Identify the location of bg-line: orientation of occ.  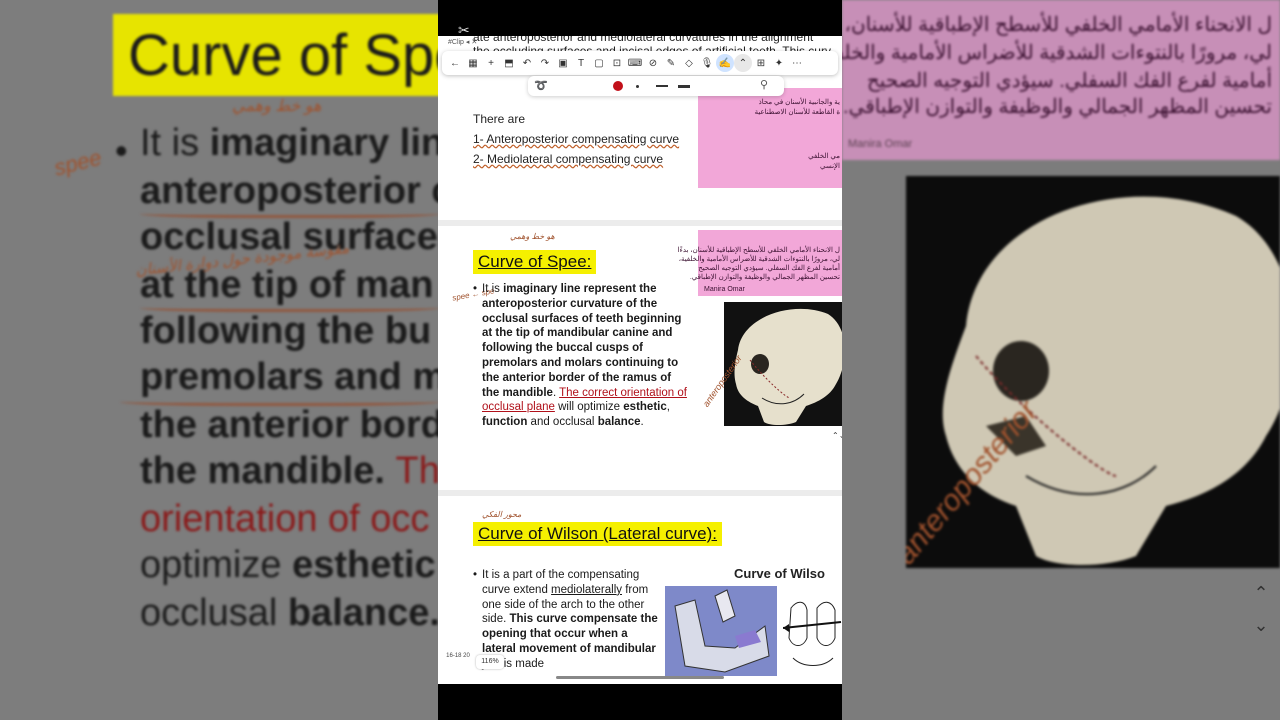
(285, 519).